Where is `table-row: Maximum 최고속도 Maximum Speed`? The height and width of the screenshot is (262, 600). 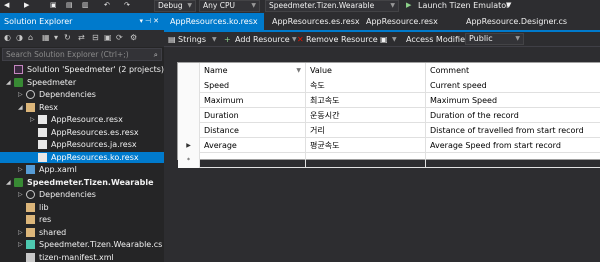
table-row: Maximum 최고속도 Maximum Speed is located at coordinates (389, 100).